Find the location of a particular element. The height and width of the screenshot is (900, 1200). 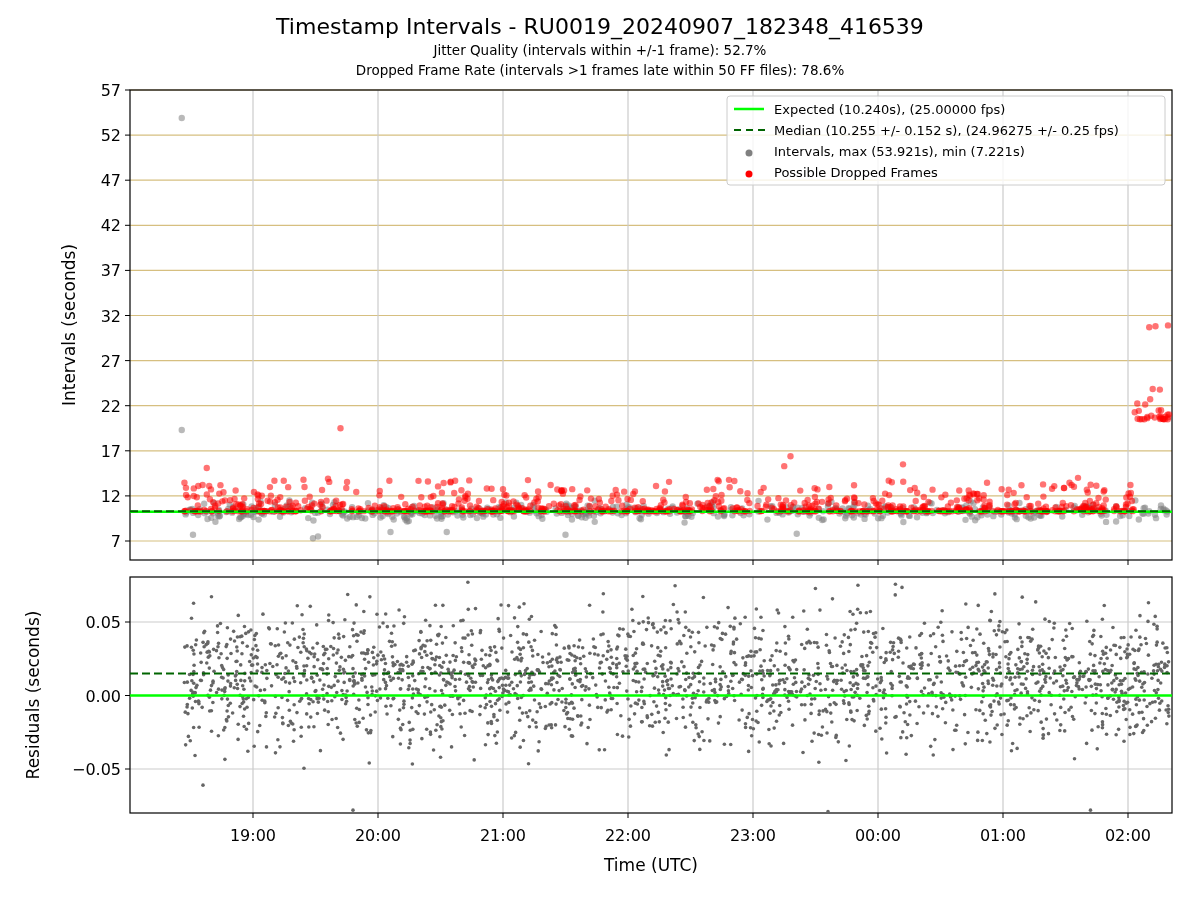

x-tick-label: 01:00 is located at coordinates (1003, 835).